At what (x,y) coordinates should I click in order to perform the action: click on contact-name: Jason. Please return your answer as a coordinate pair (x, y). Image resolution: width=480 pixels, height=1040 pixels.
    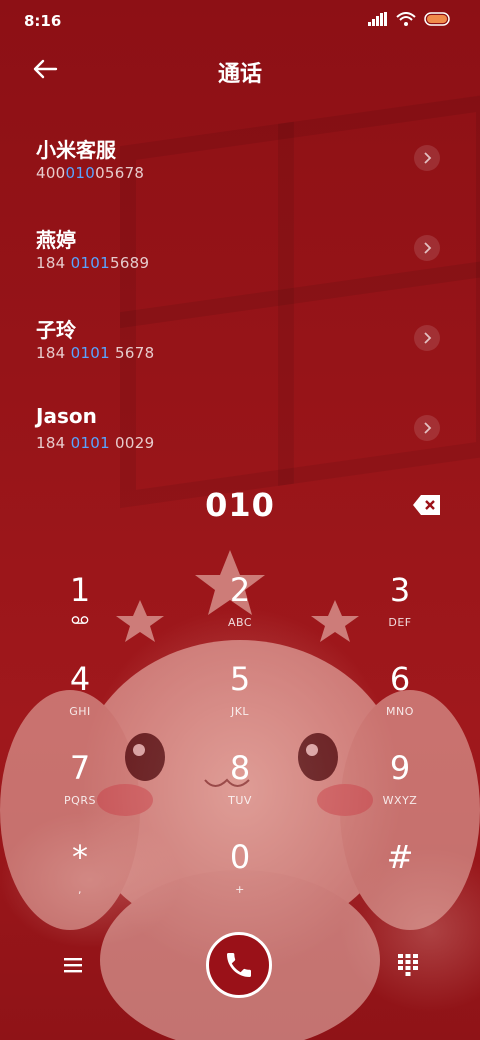
    Looking at the image, I should click on (66, 416).